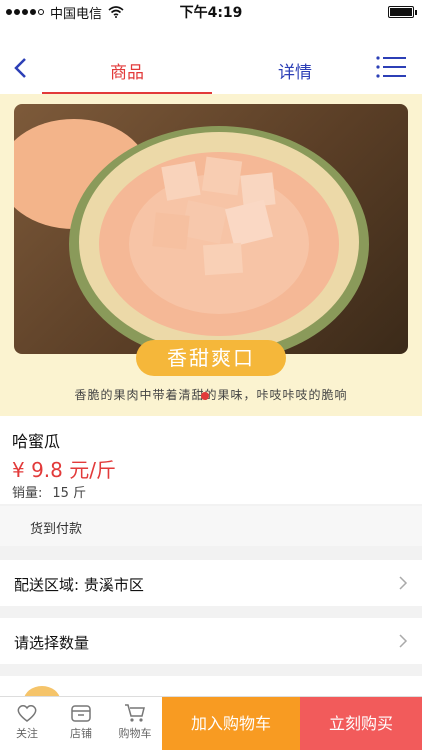 This screenshot has height=750, width=422. What do you see at coordinates (211, 641) in the screenshot?
I see `quantity-select-row: 请选择数量` at bounding box center [211, 641].